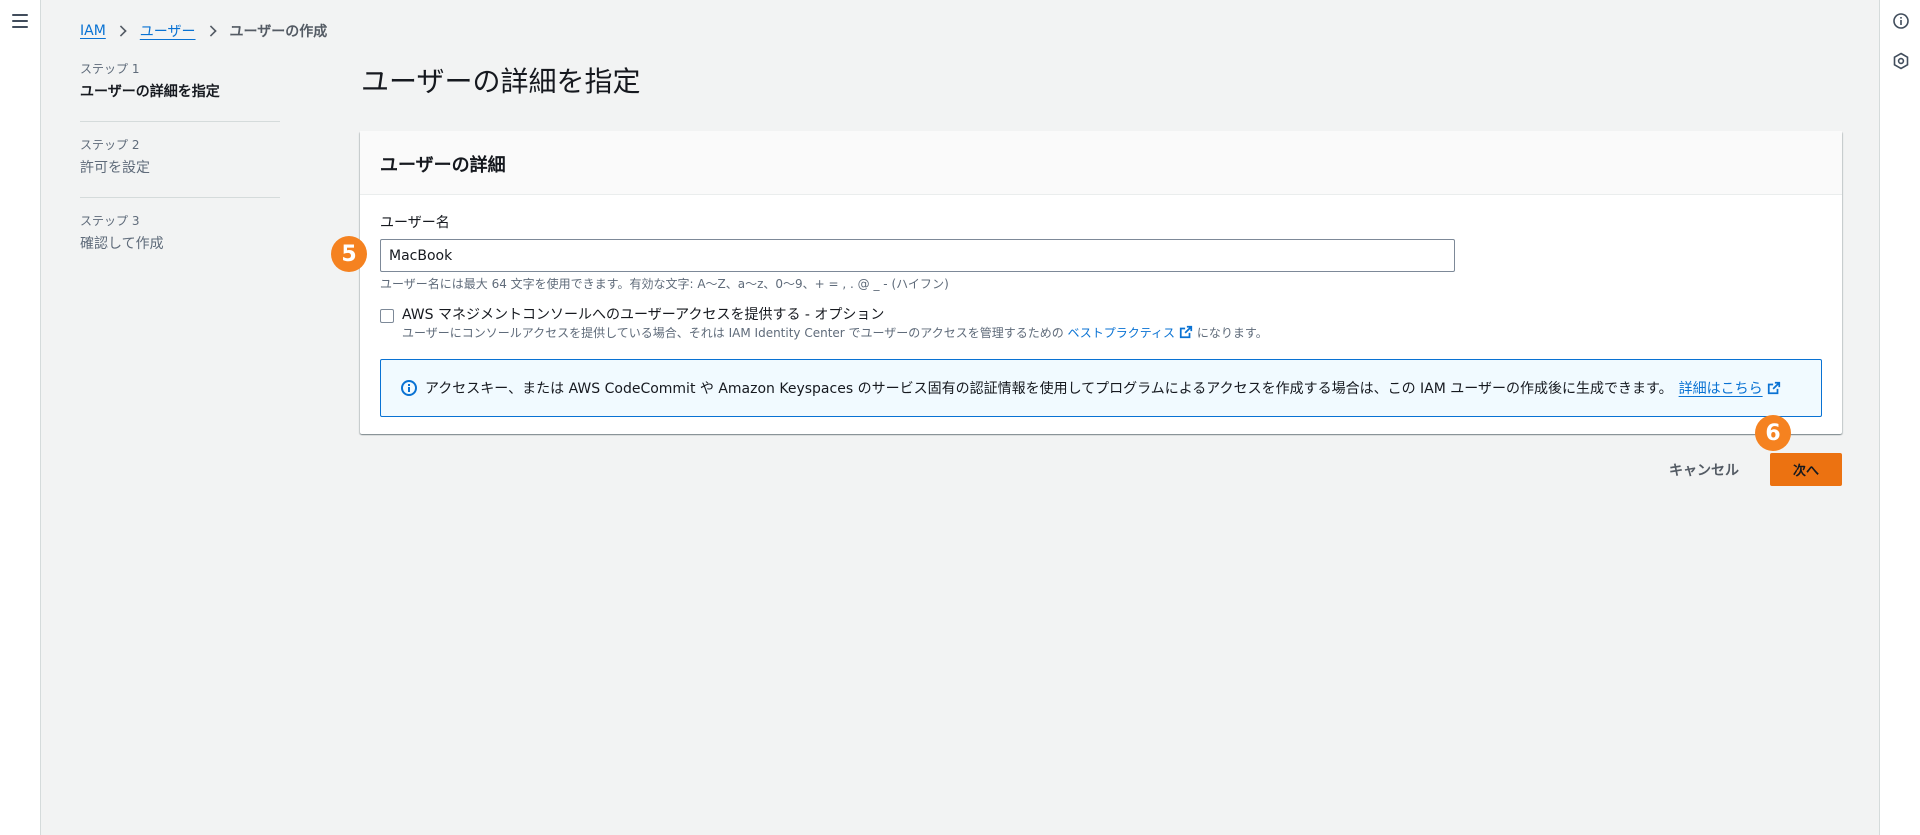 This screenshot has height=835, width=1920. Describe the element at coordinates (1101, 163) in the screenshot. I see `container-header: ユーザーの詳細` at that location.